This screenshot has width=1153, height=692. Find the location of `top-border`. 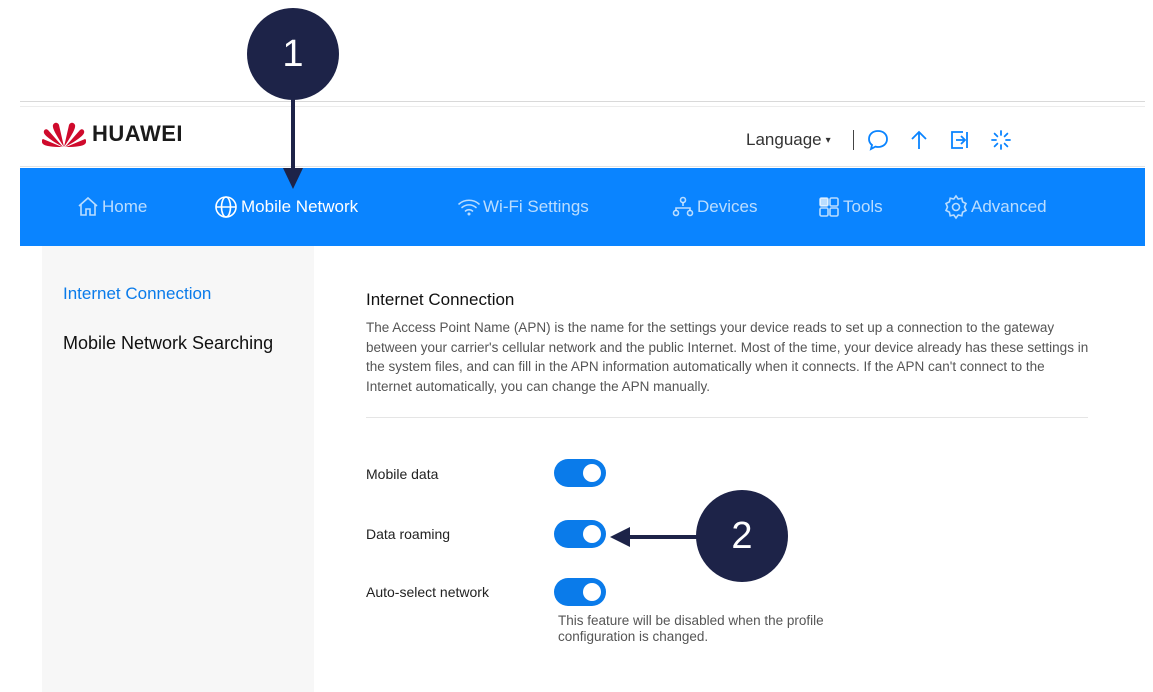

top-border is located at coordinates (582, 101).